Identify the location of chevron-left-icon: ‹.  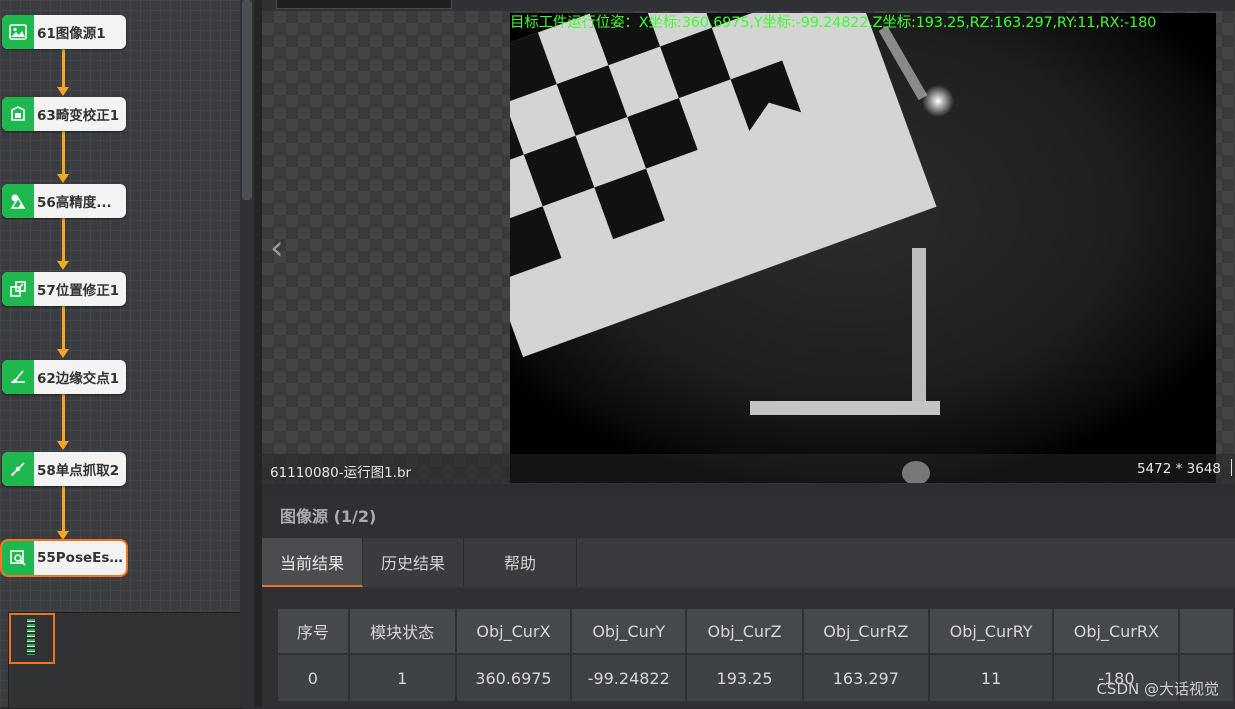
(282, 249).